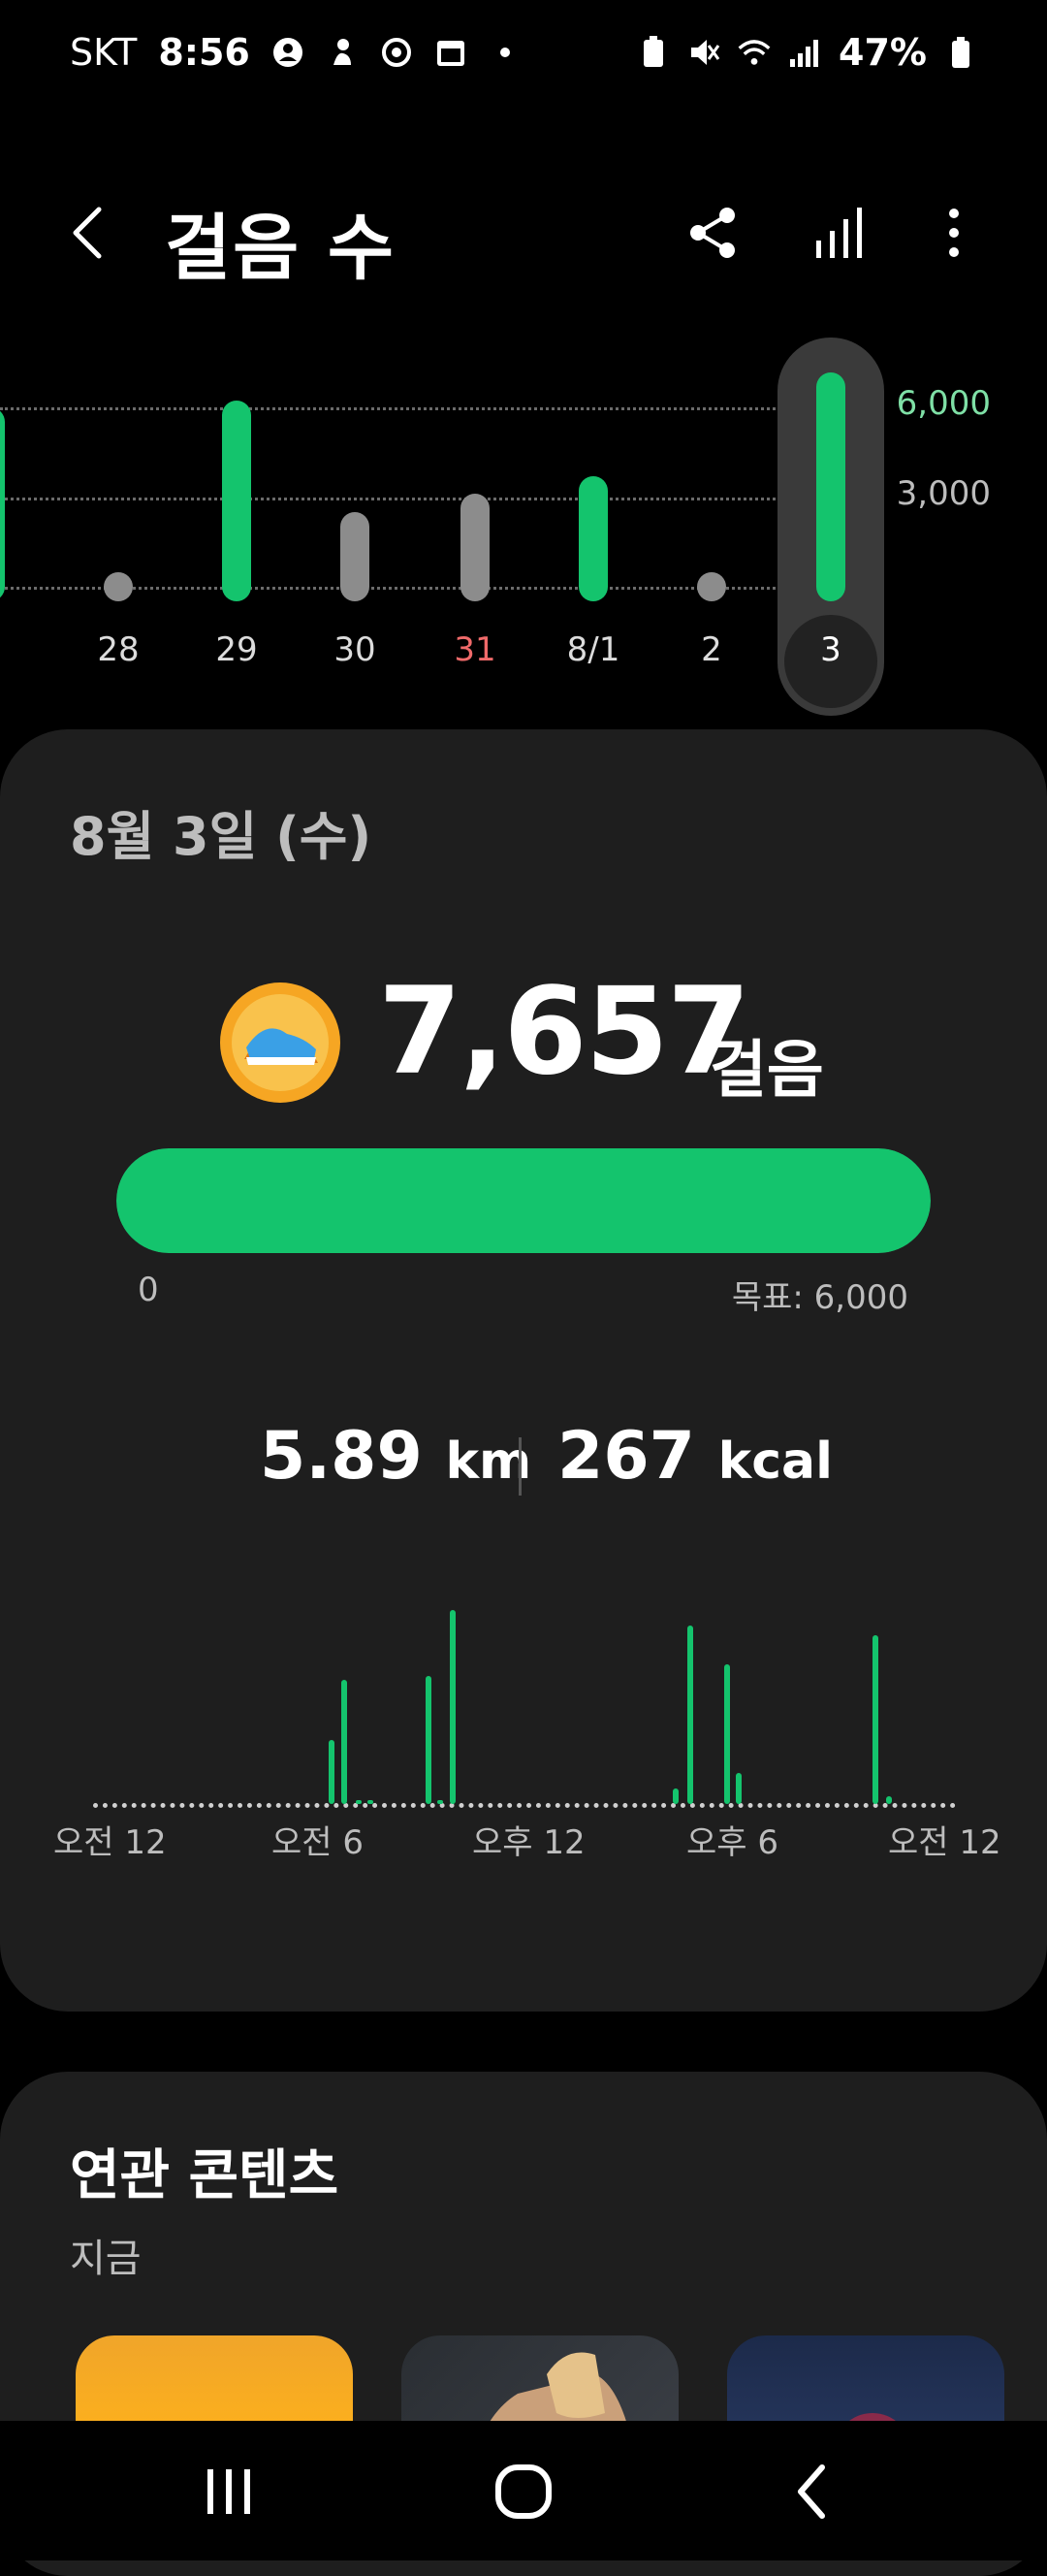 This screenshot has width=1047, height=2576. I want to click on sneaker-medal-icon, so click(280, 1043).